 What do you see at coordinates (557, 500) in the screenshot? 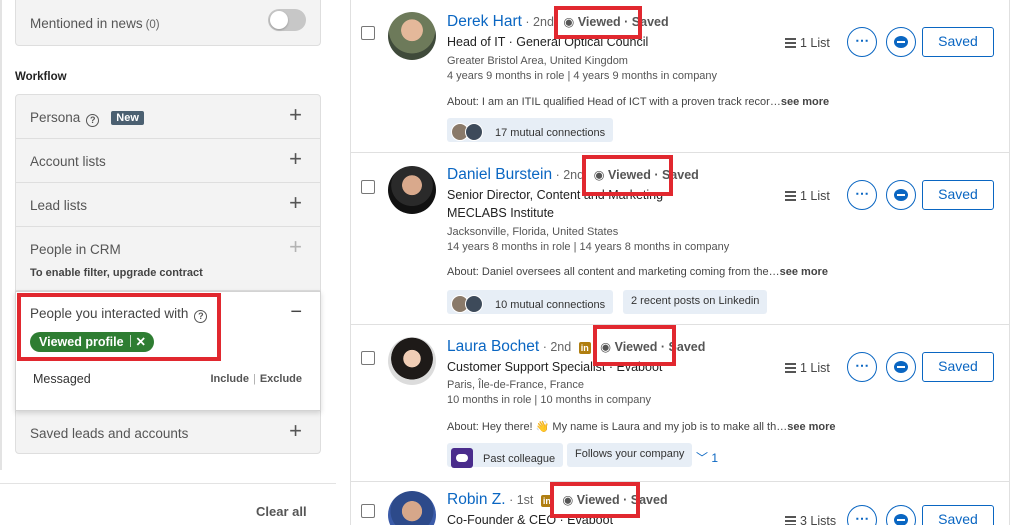
I see `lead-name-line: Robin Z. · 1st in ◉ Viewed · Saved` at bounding box center [557, 500].